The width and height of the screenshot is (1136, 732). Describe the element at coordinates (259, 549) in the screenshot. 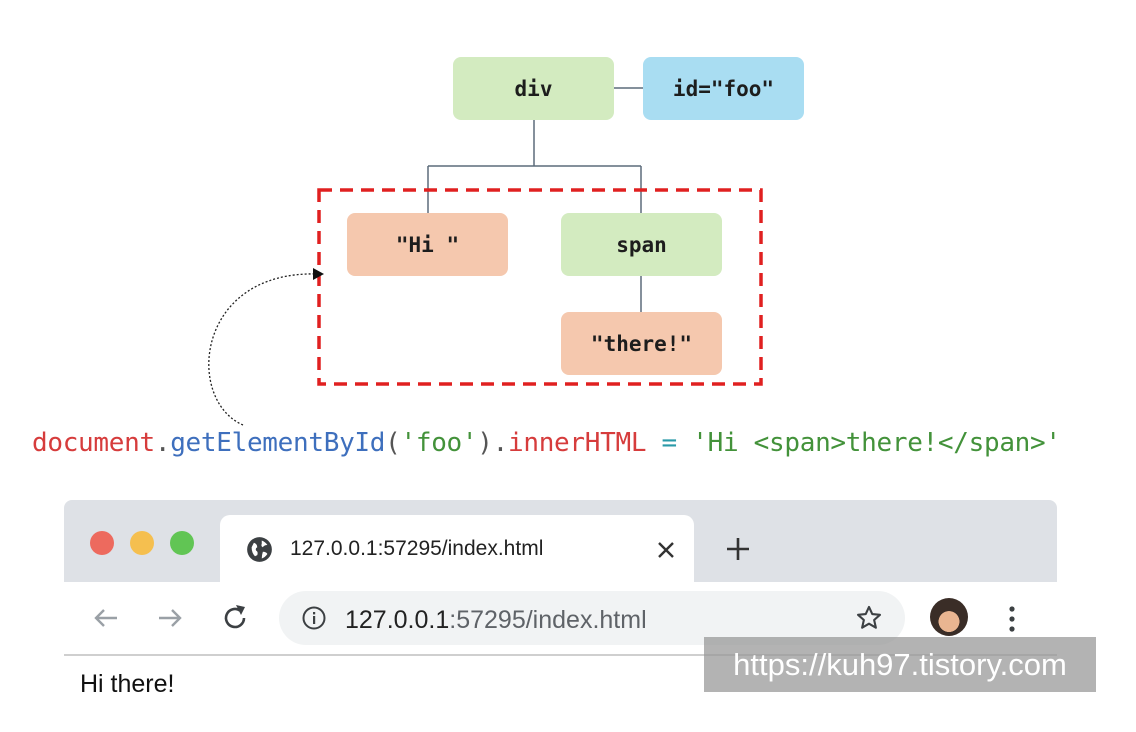

I see `globe-icon` at that location.